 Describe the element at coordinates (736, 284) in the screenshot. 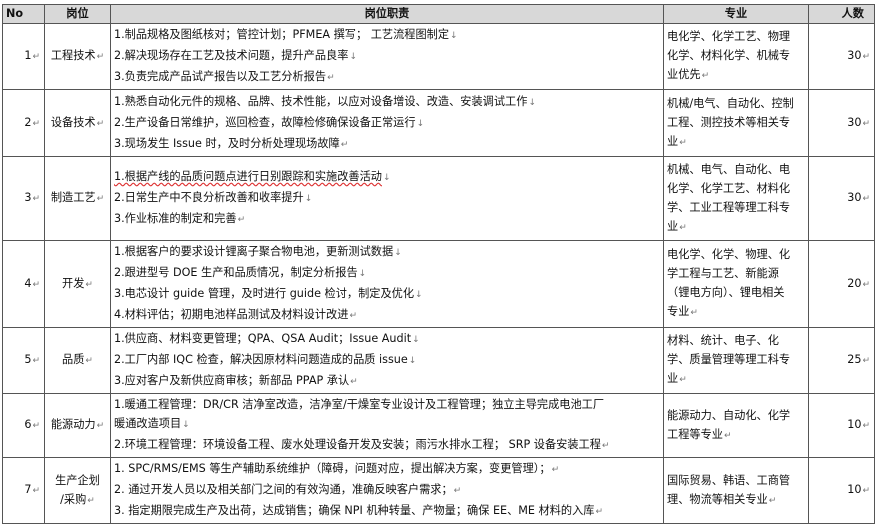

I see `major-cell: 电化学、化学、物理、化 学工程与工艺、新能源 （锂电方向）、锂电相关 专业↵` at that location.